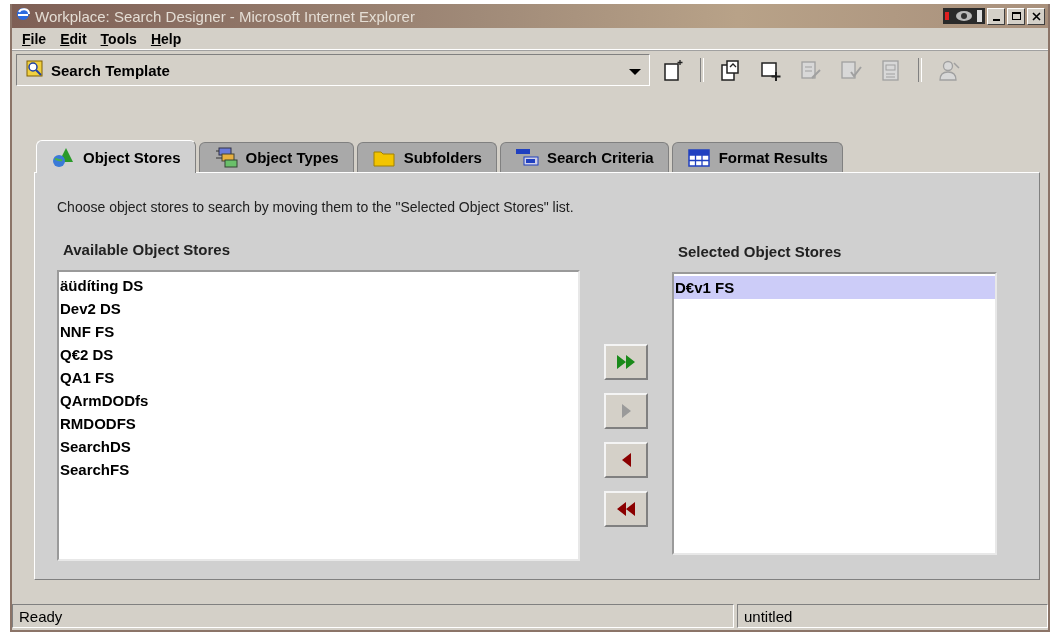  What do you see at coordinates (318, 469) in the screenshot?
I see `list-item: SearchFS` at bounding box center [318, 469].